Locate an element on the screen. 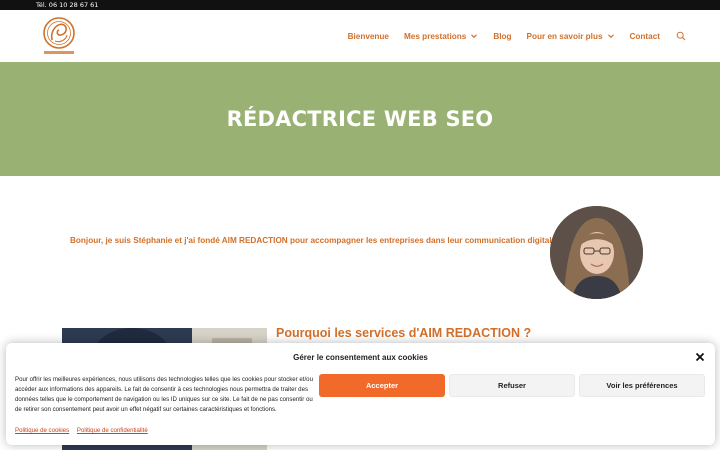 The width and height of the screenshot is (720, 450). top-bar: Tél. 06 10 28 67 61 is located at coordinates (360, 5).